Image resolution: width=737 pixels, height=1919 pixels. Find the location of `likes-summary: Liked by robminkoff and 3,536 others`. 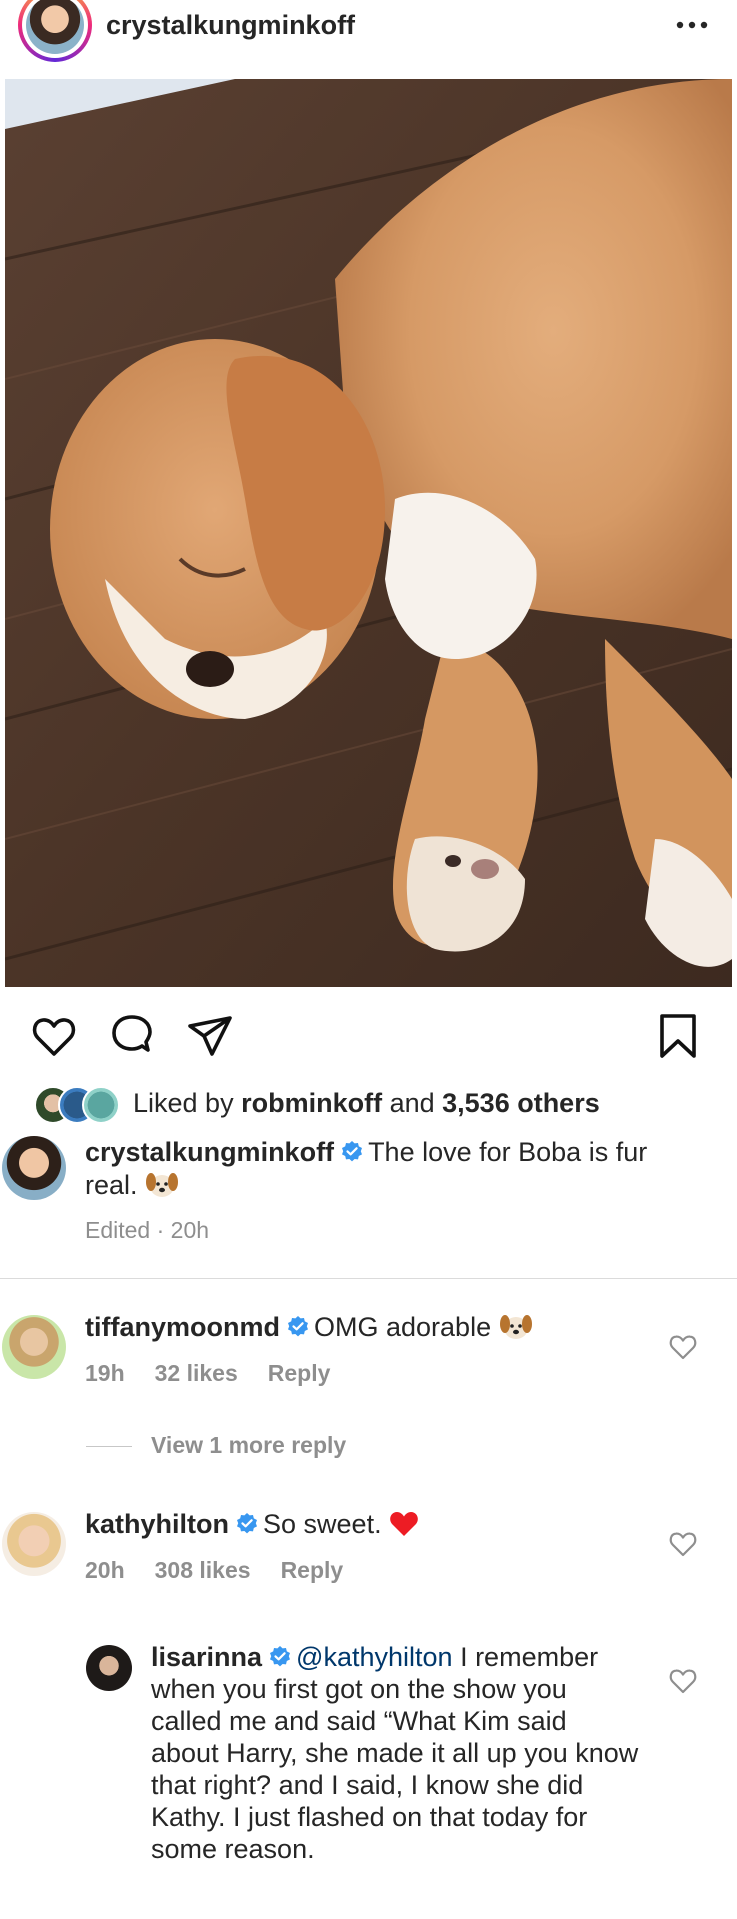

likes-summary: Liked by robminkoff and 3,536 others is located at coordinates (366, 1103).